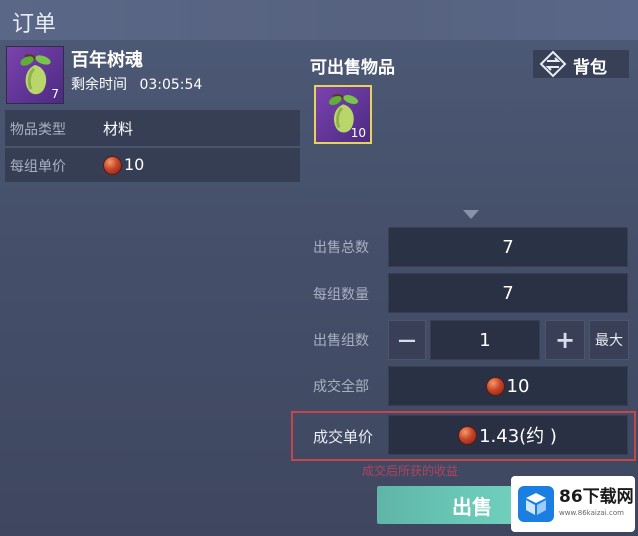 This screenshot has height=536, width=638. Describe the element at coordinates (358, 133) in the screenshot. I see `sellable-slot-count: 10` at that location.